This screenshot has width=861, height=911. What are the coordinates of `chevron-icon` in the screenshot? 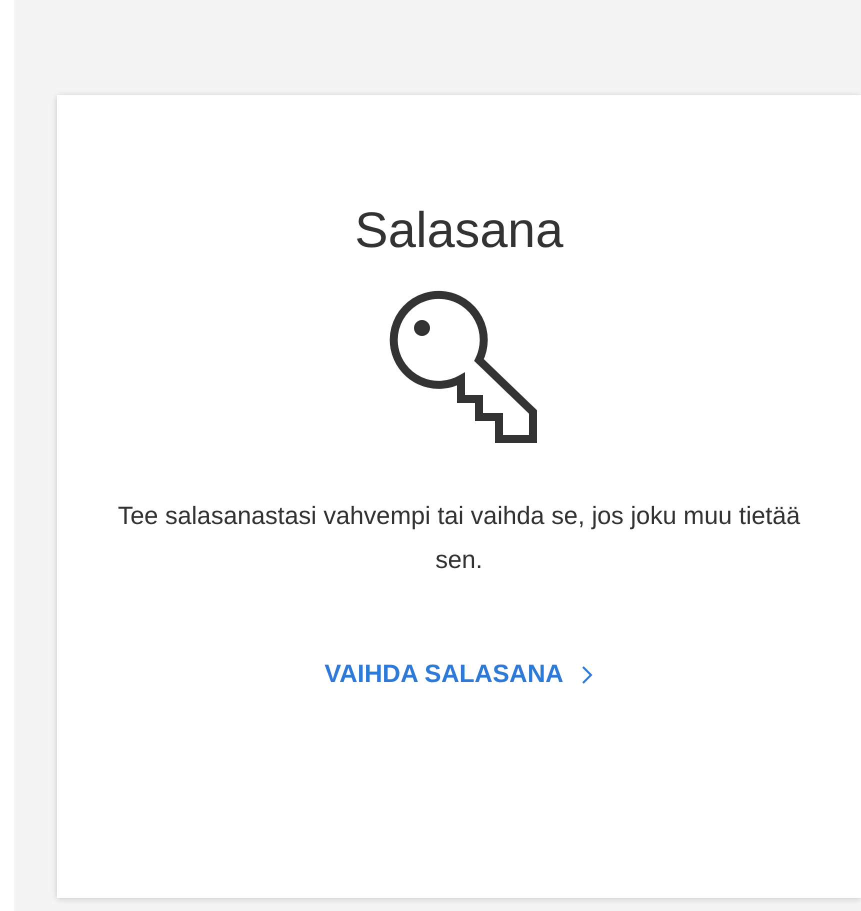 It's located at (587, 674).